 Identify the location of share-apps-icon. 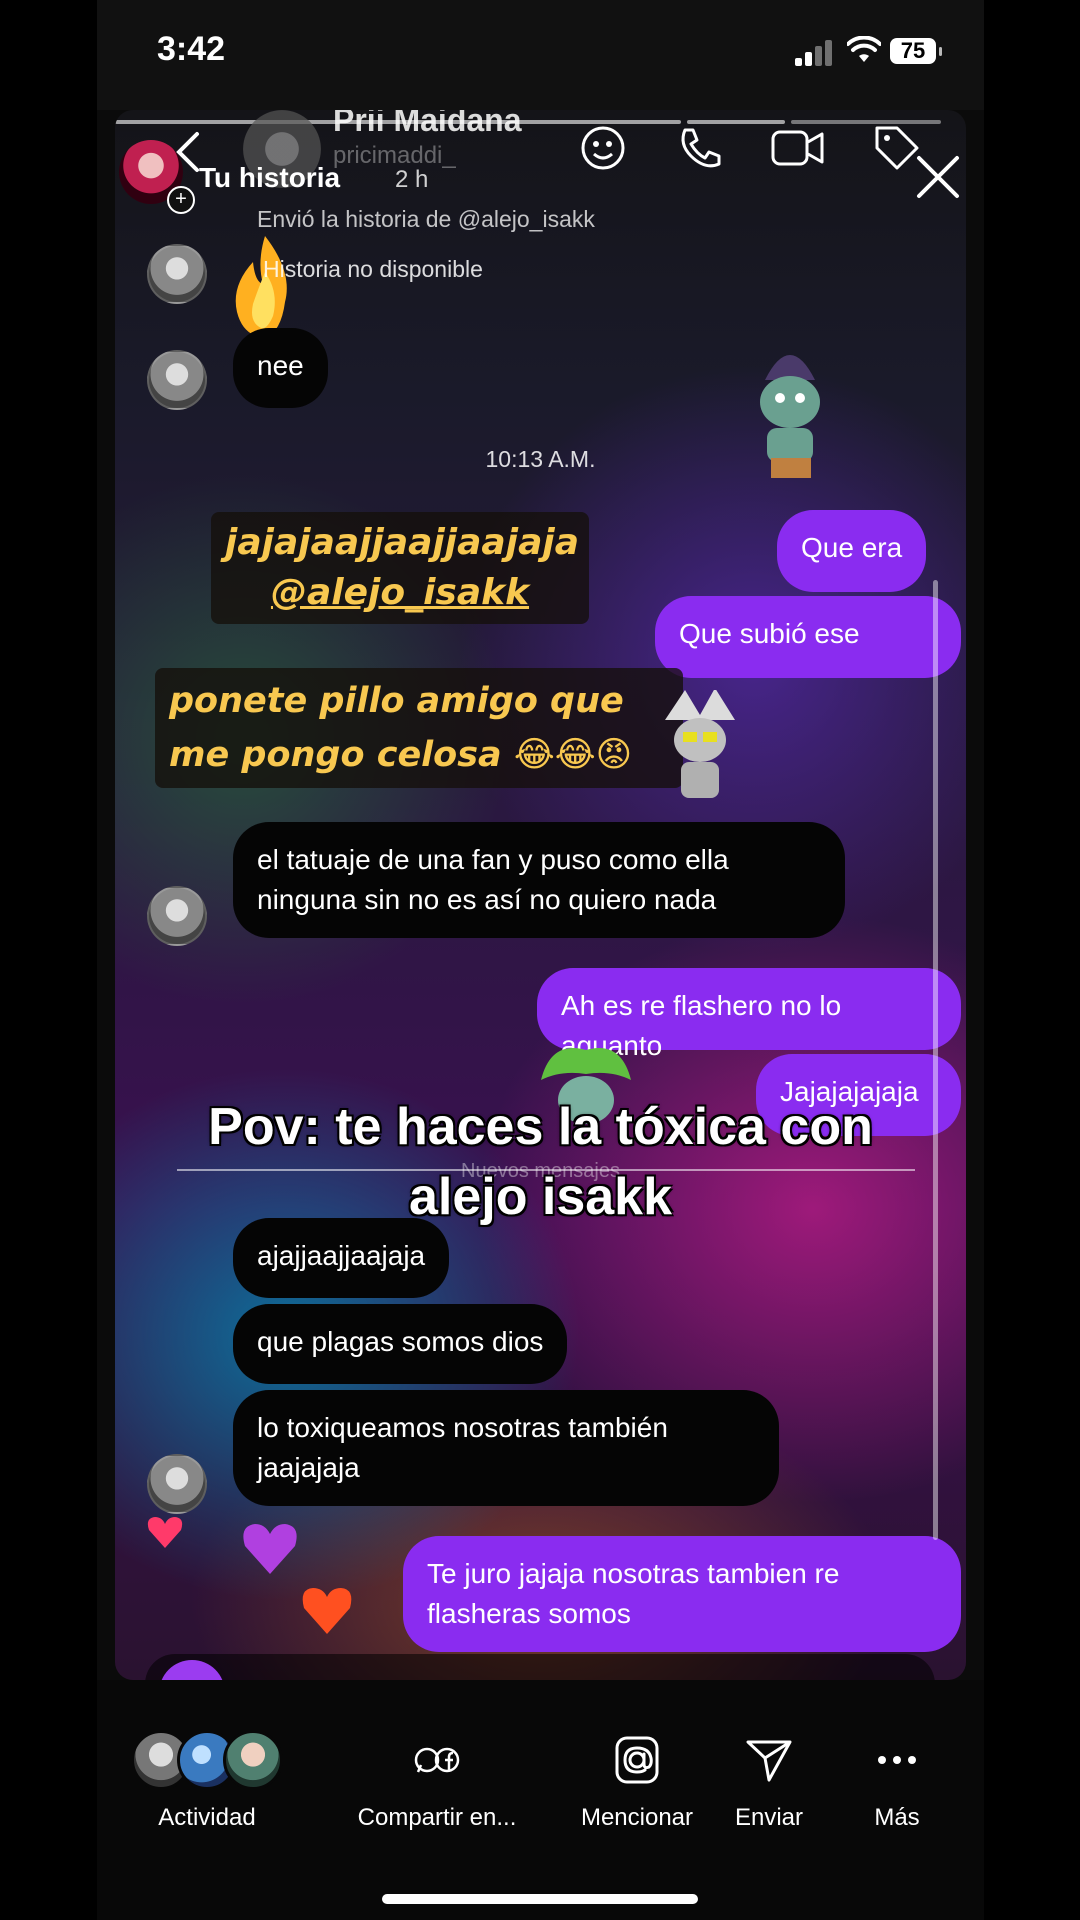
(437, 1760).